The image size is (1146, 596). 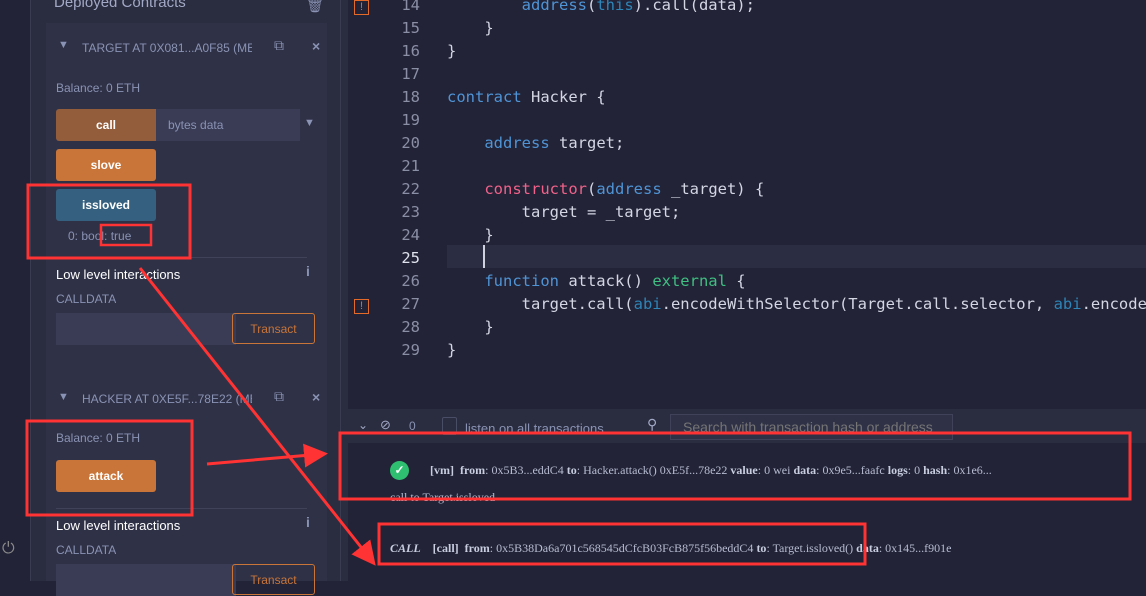 What do you see at coordinates (735, 466) in the screenshot?
I see `annotation-box-tx` at bounding box center [735, 466].